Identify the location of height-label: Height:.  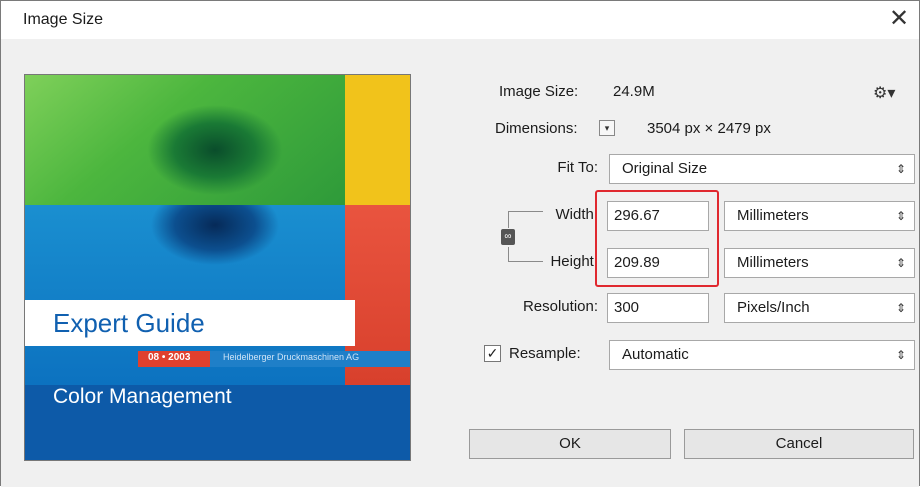
(574, 261).